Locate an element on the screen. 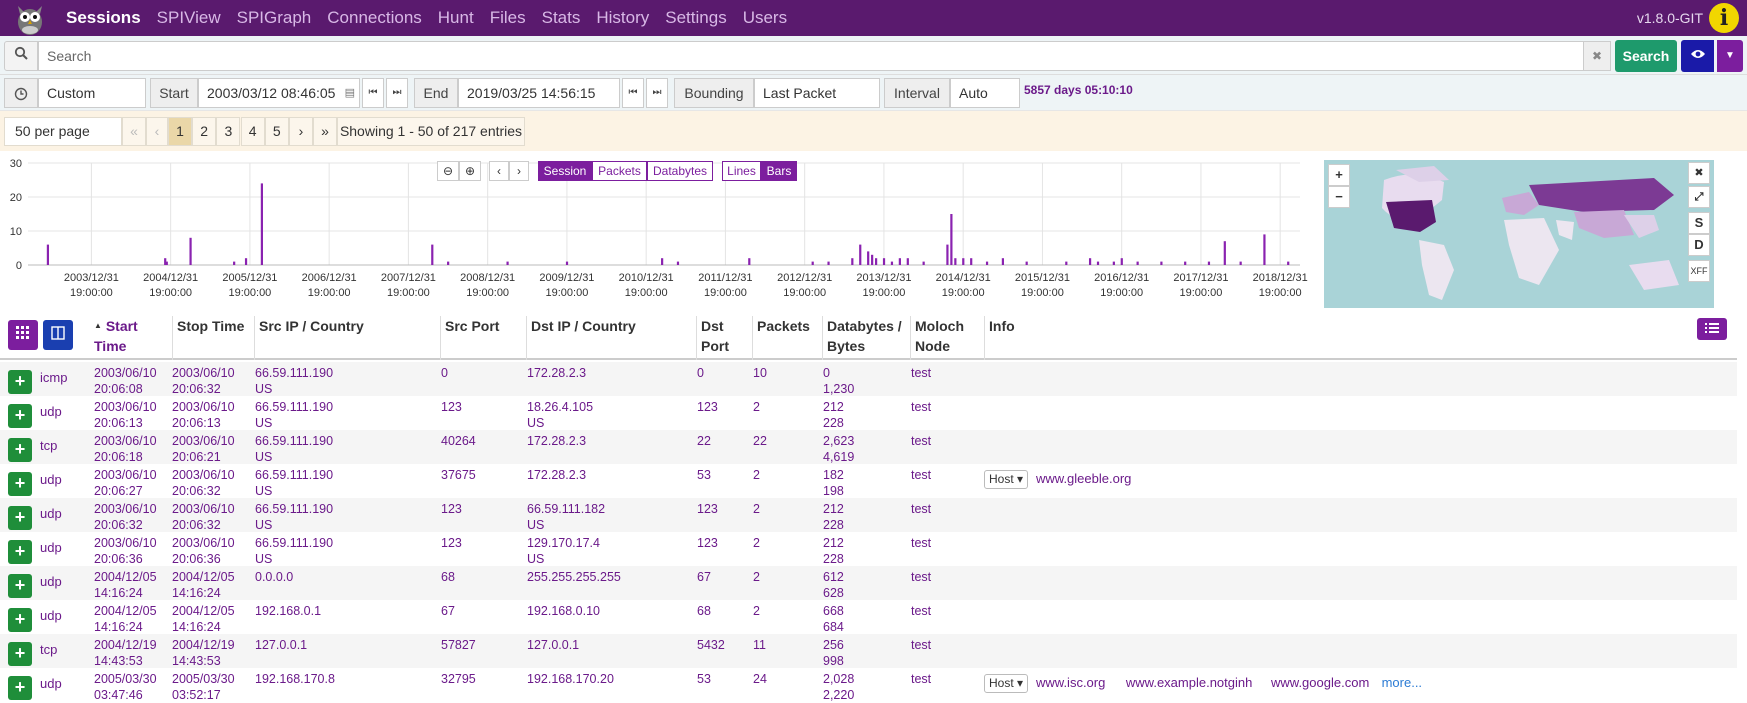 This screenshot has height=703, width=1747. dst-port-cell: 68 is located at coordinates (704, 611).